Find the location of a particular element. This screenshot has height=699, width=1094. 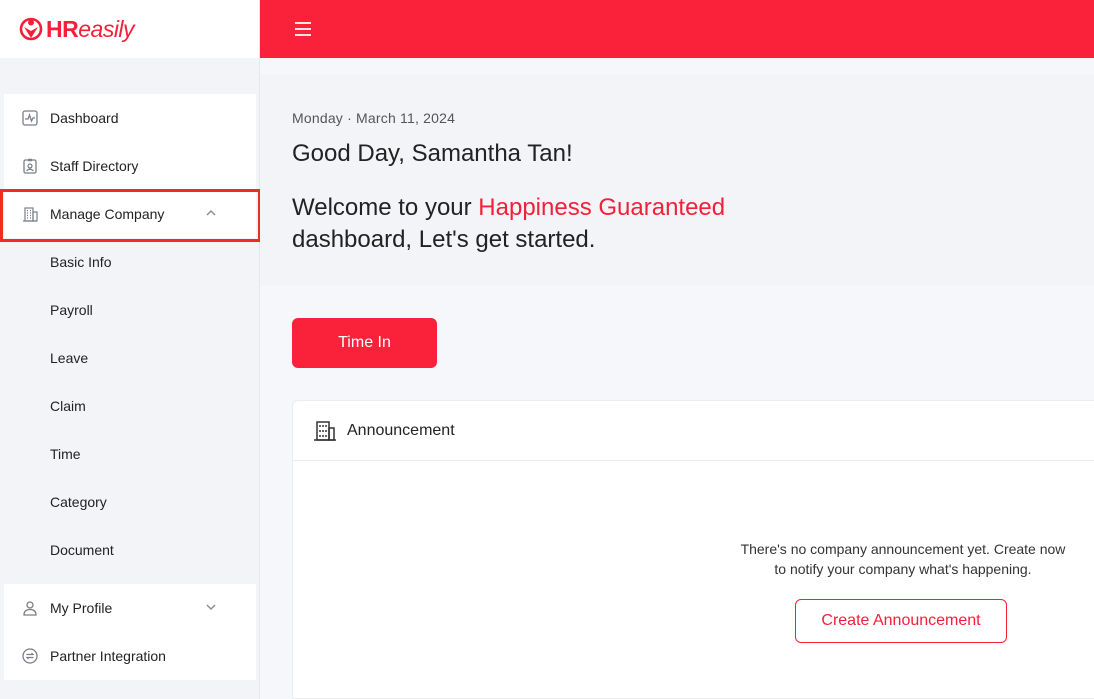

logo: HReasily is located at coordinates (129, 29).